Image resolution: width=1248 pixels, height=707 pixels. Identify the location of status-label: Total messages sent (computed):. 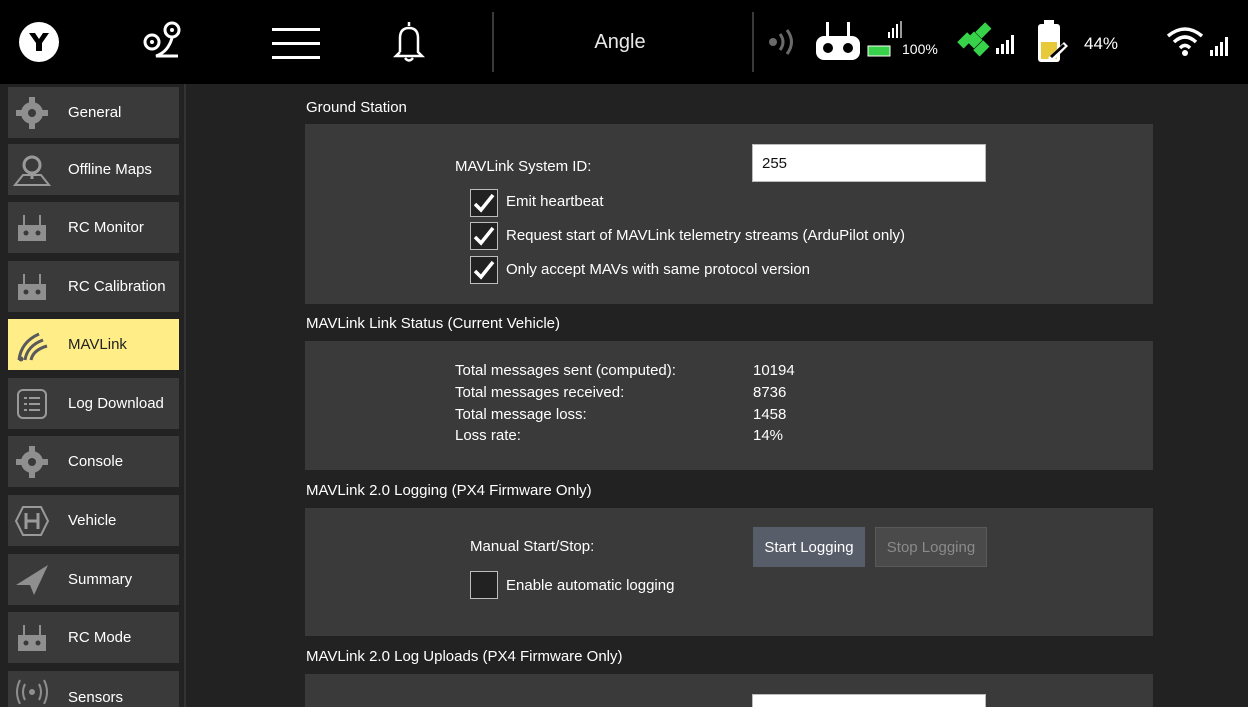
(565, 370).